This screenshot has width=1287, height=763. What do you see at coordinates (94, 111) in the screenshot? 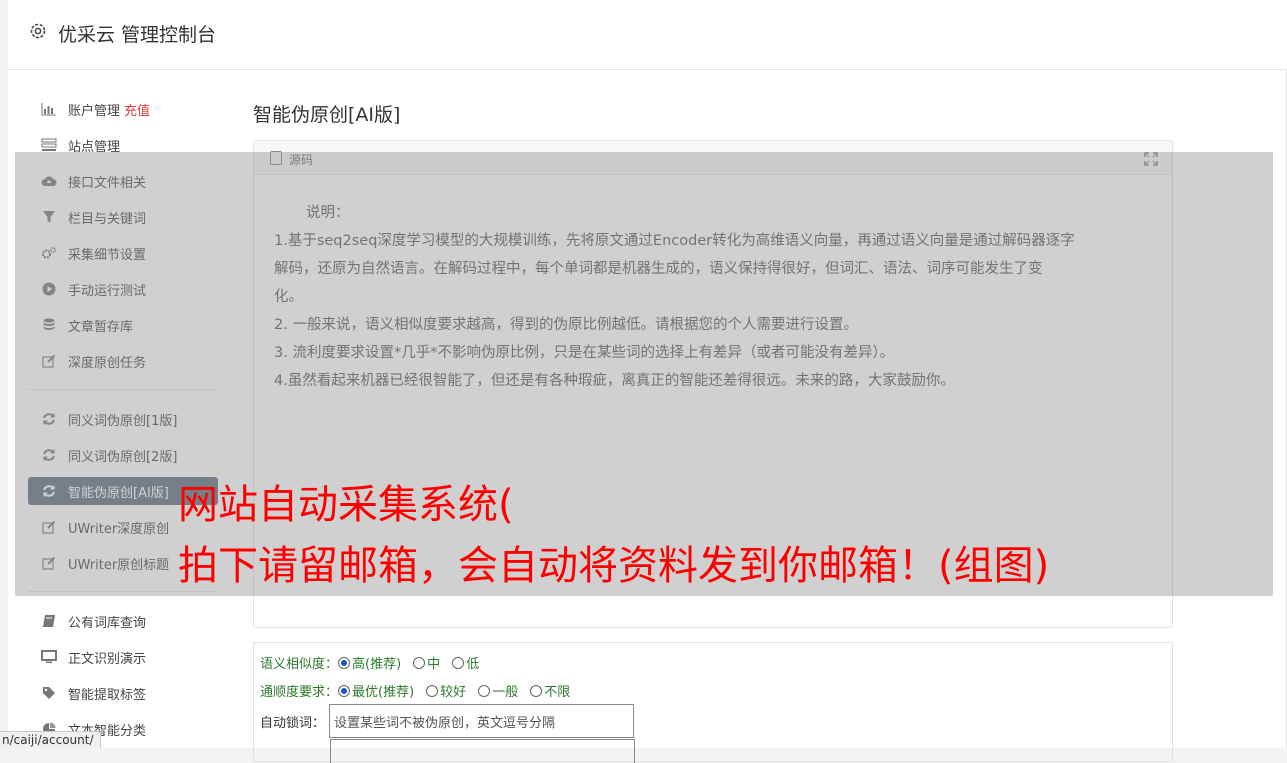
I see `sidebar-item-label: 账户管理` at bounding box center [94, 111].